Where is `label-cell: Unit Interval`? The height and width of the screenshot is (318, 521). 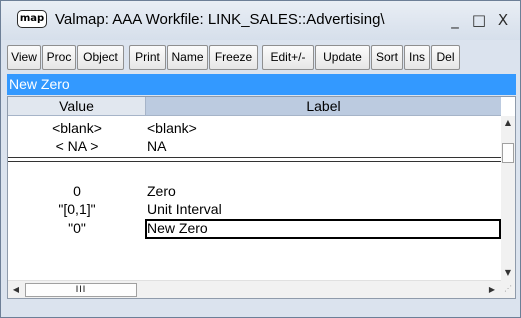 label-cell: Unit Interval is located at coordinates (321, 209).